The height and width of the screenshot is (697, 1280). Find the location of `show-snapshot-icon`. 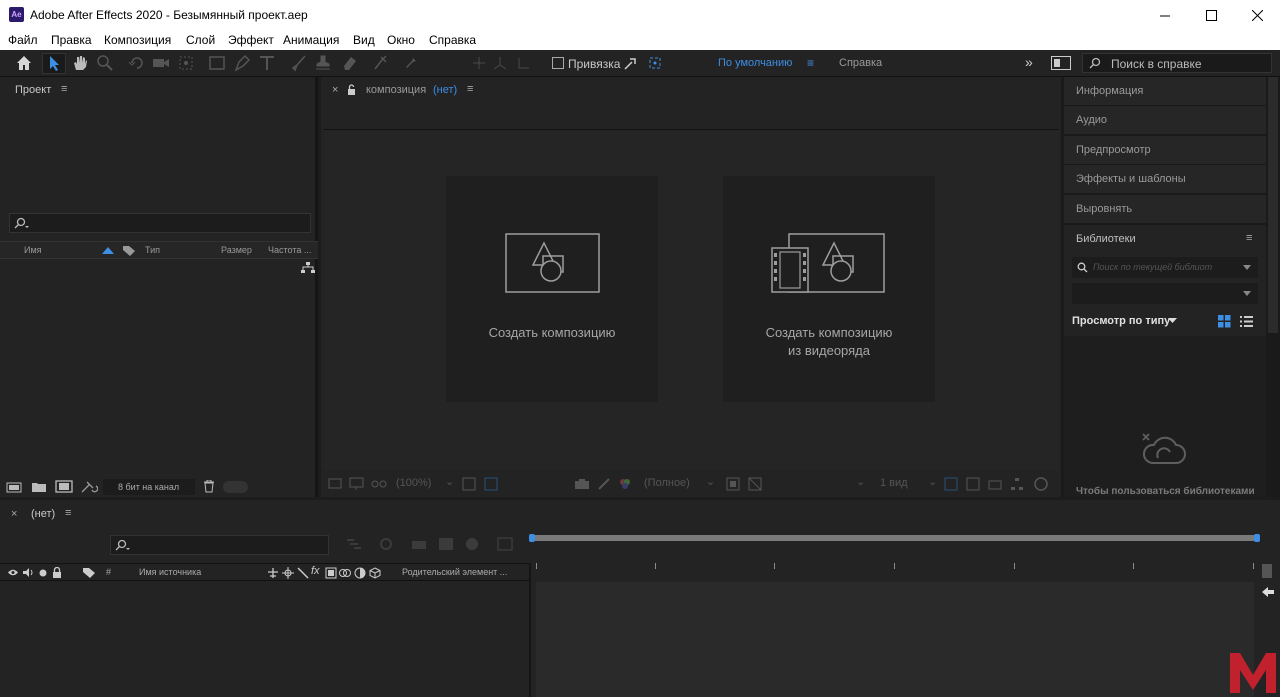

show-snapshot-icon is located at coordinates (604, 484).